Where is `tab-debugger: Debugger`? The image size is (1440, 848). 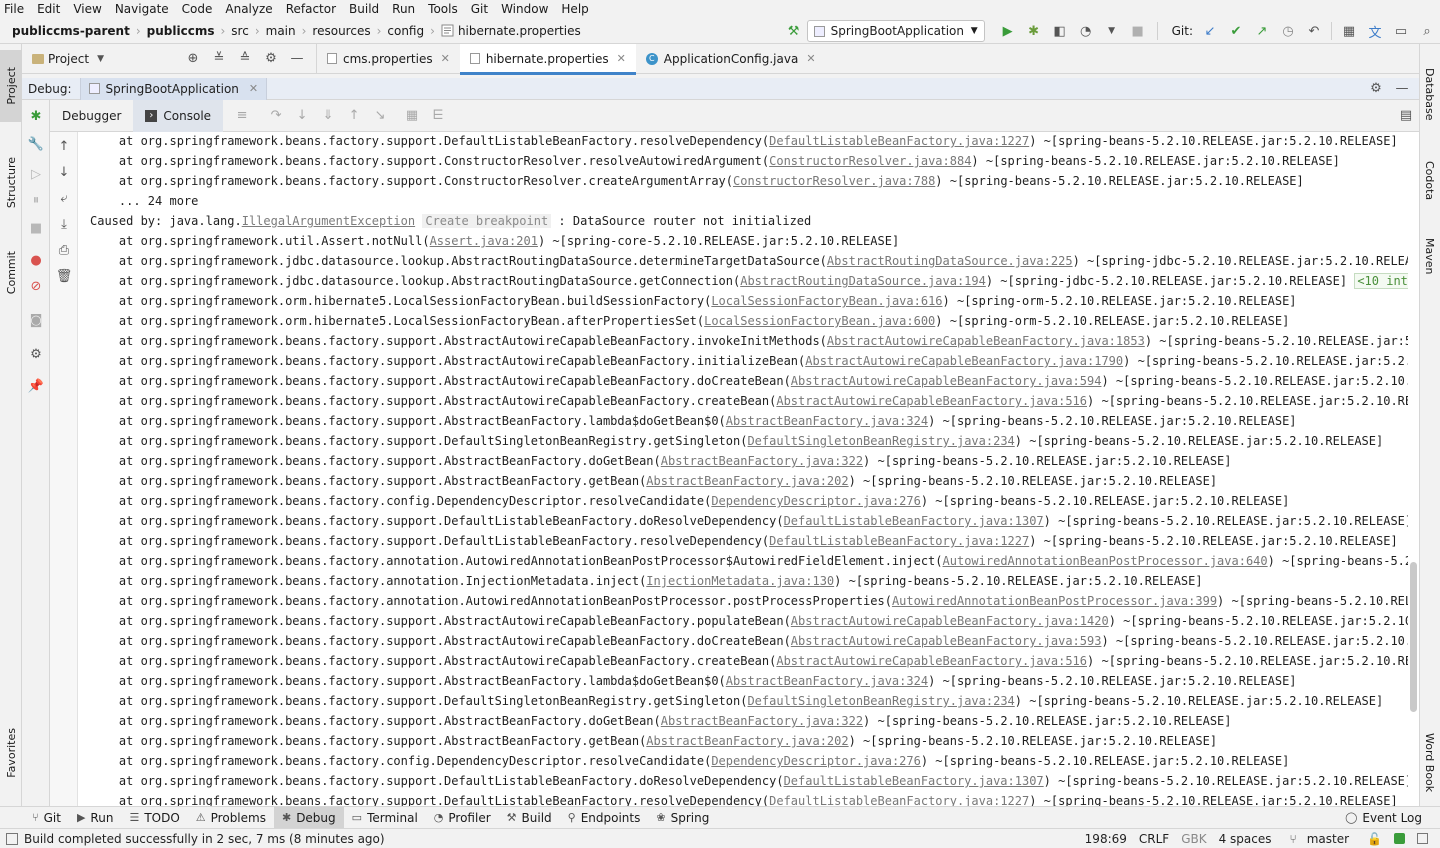
tab-debugger: Debugger is located at coordinates (91, 116).